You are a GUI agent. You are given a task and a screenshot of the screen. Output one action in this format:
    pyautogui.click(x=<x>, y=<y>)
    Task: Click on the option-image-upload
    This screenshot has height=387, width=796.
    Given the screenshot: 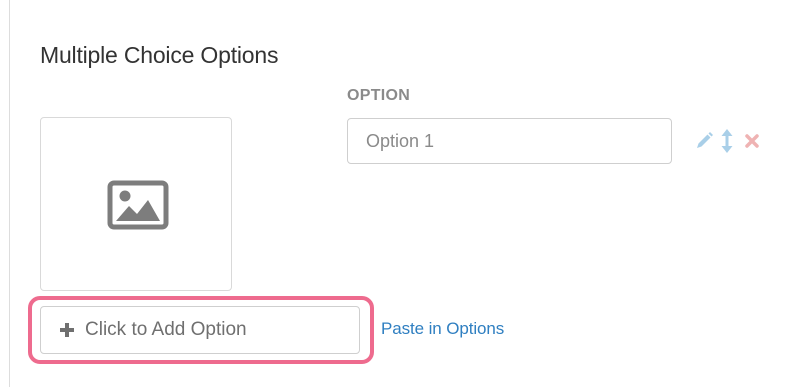 What is the action you would take?
    pyautogui.click(x=136, y=204)
    